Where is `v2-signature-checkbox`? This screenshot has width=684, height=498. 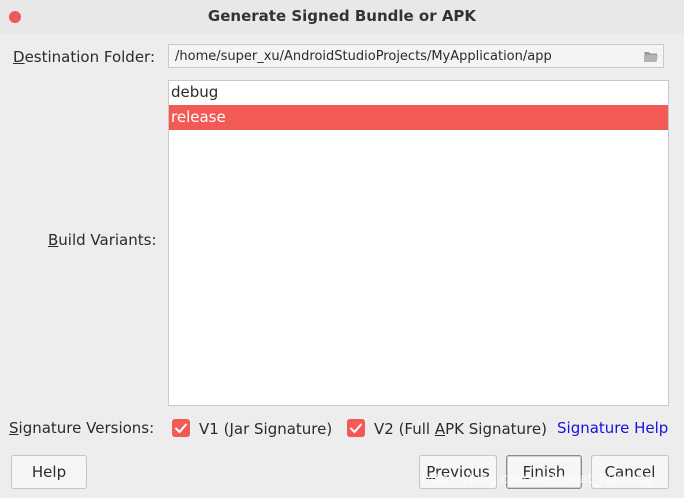
v2-signature-checkbox is located at coordinates (356, 428).